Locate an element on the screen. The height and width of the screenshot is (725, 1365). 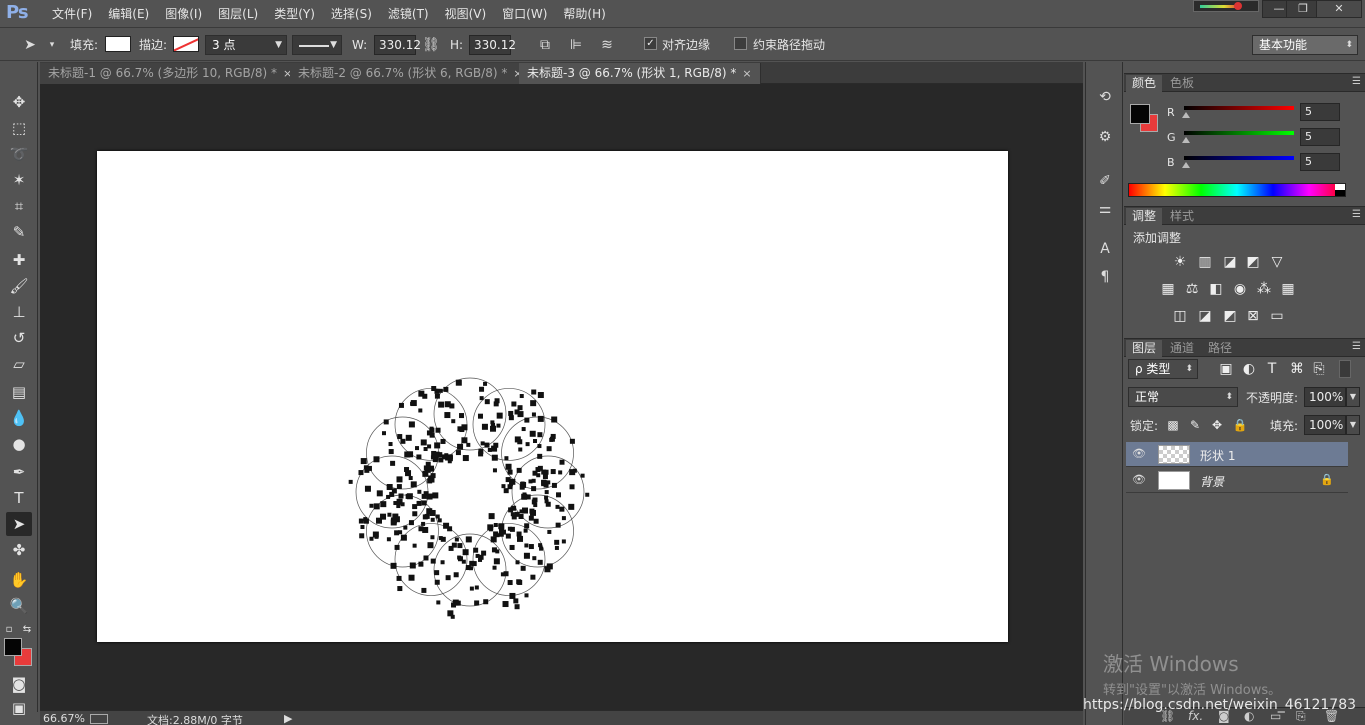
zoom-tool-icon: 🔍 is located at coordinates (19, 606).